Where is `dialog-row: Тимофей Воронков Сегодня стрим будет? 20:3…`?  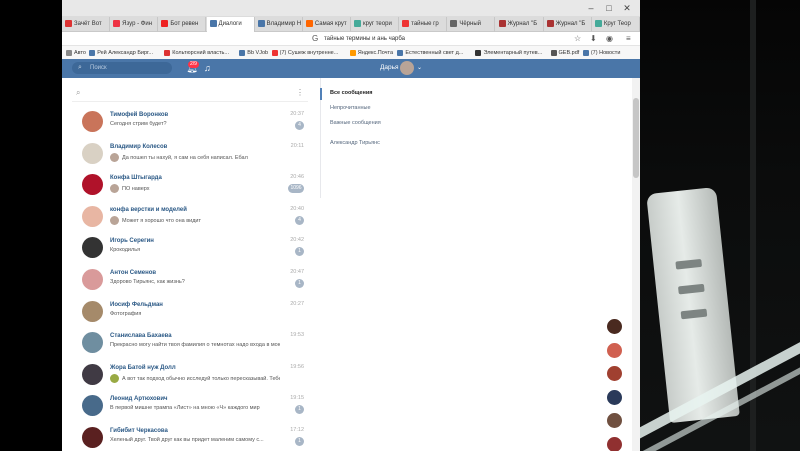
dialog-row: Тимофей Воронков Сегодня стрим будет? 20:3… is located at coordinates (190, 124).